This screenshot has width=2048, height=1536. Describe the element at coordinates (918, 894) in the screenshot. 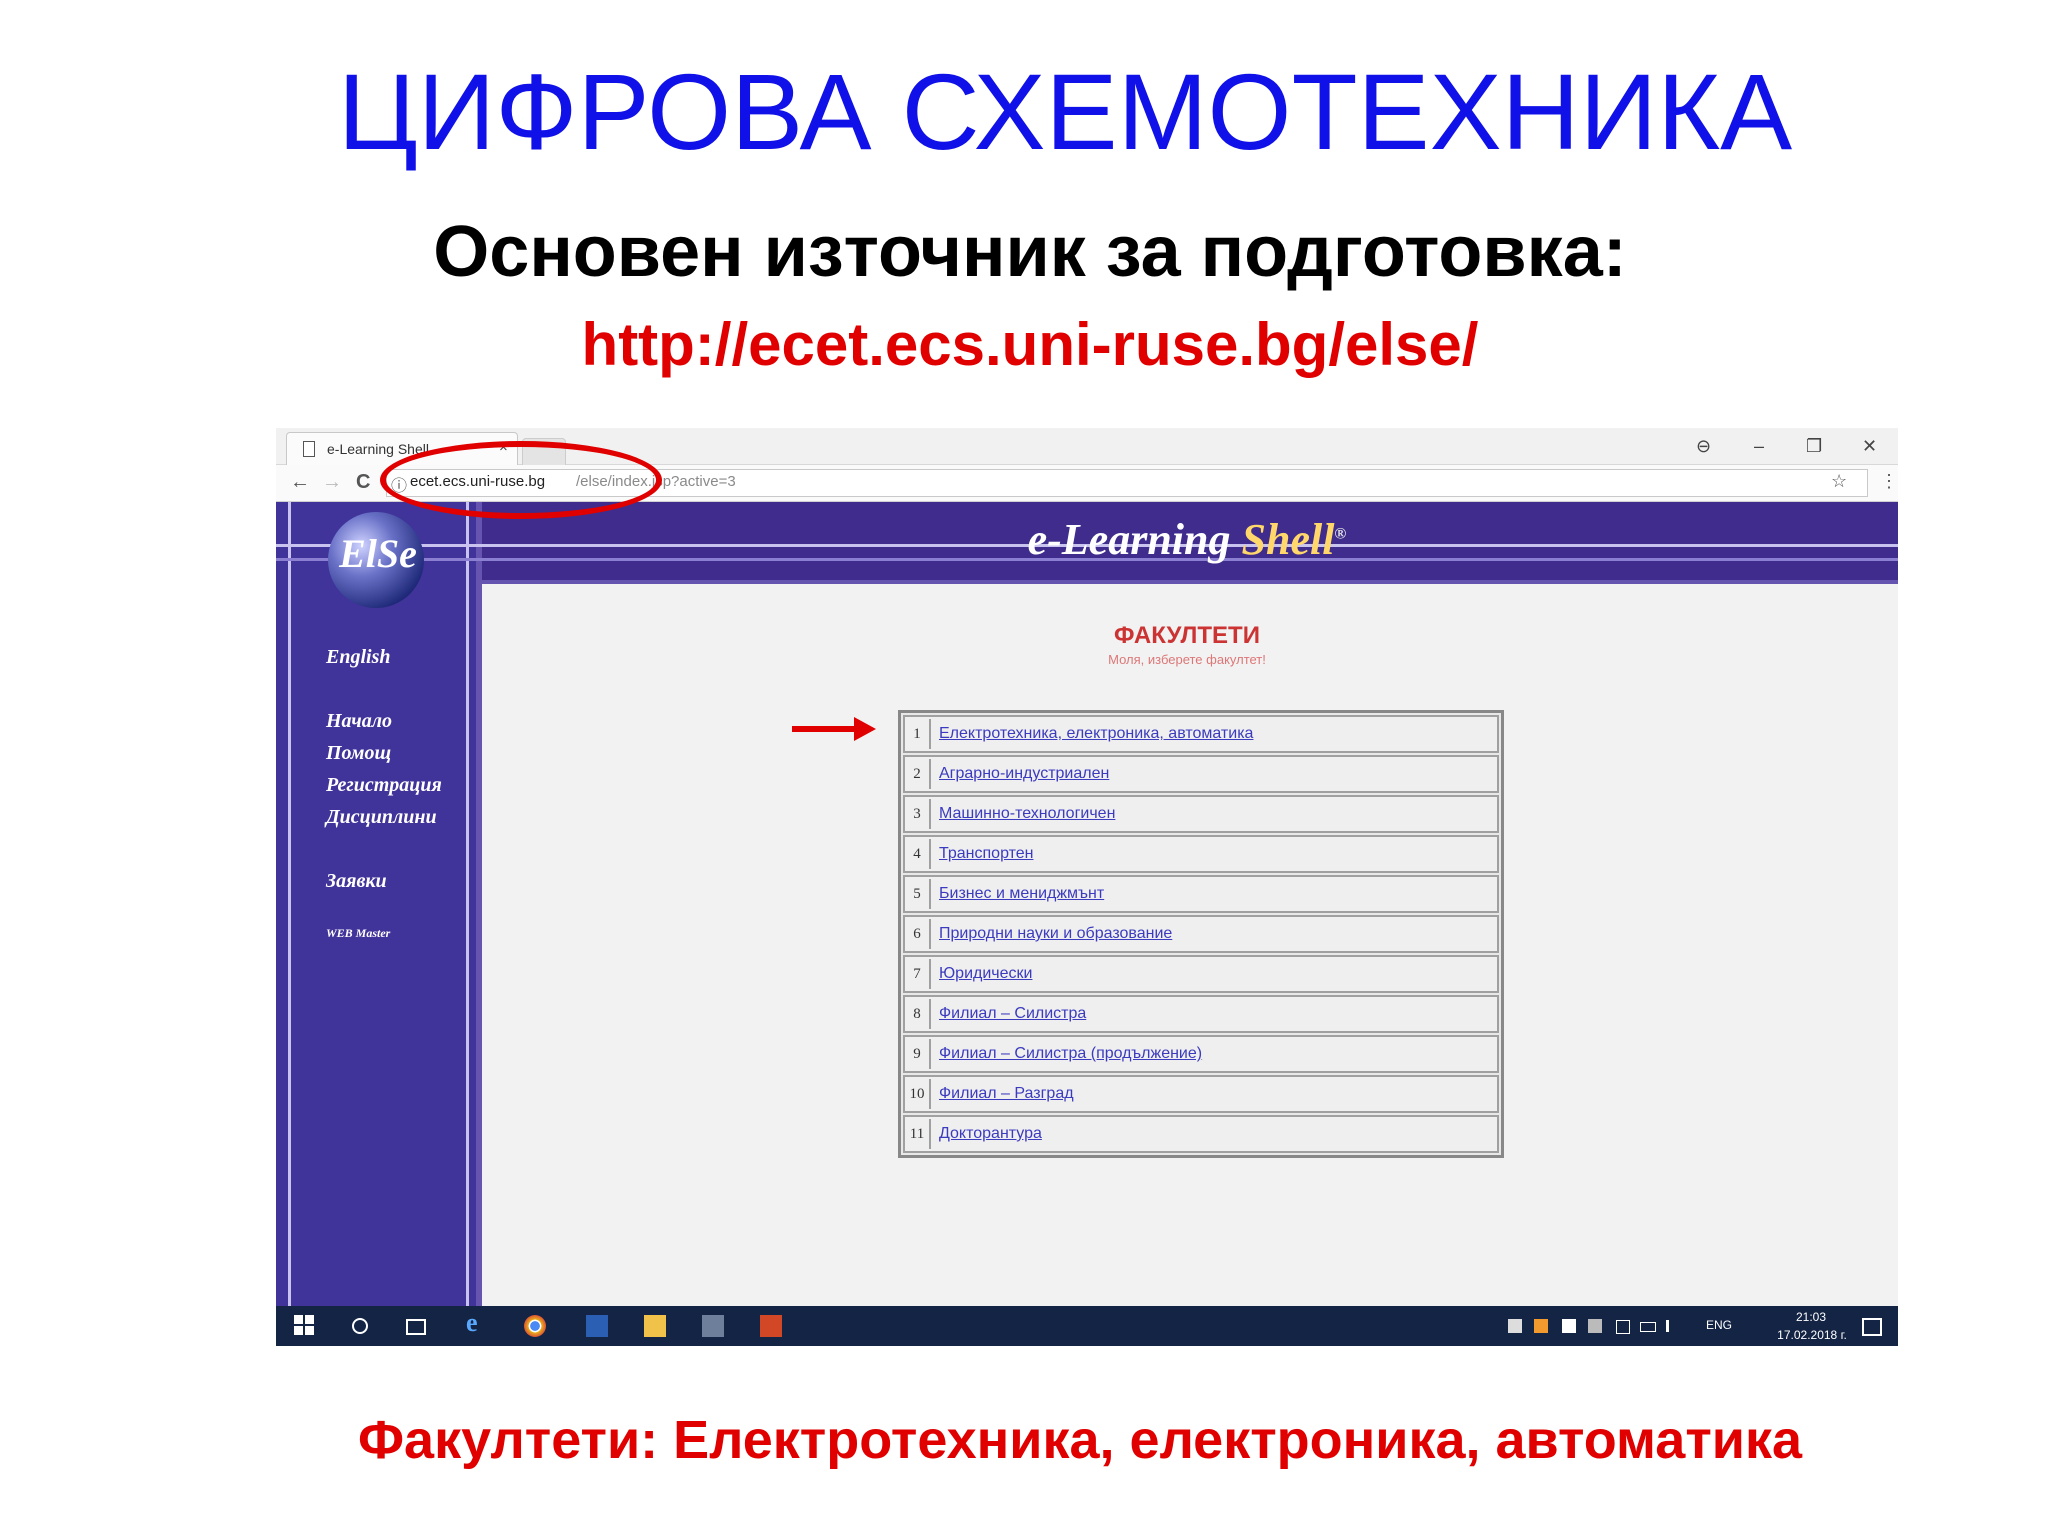

I see `faculty-number: 5` at that location.